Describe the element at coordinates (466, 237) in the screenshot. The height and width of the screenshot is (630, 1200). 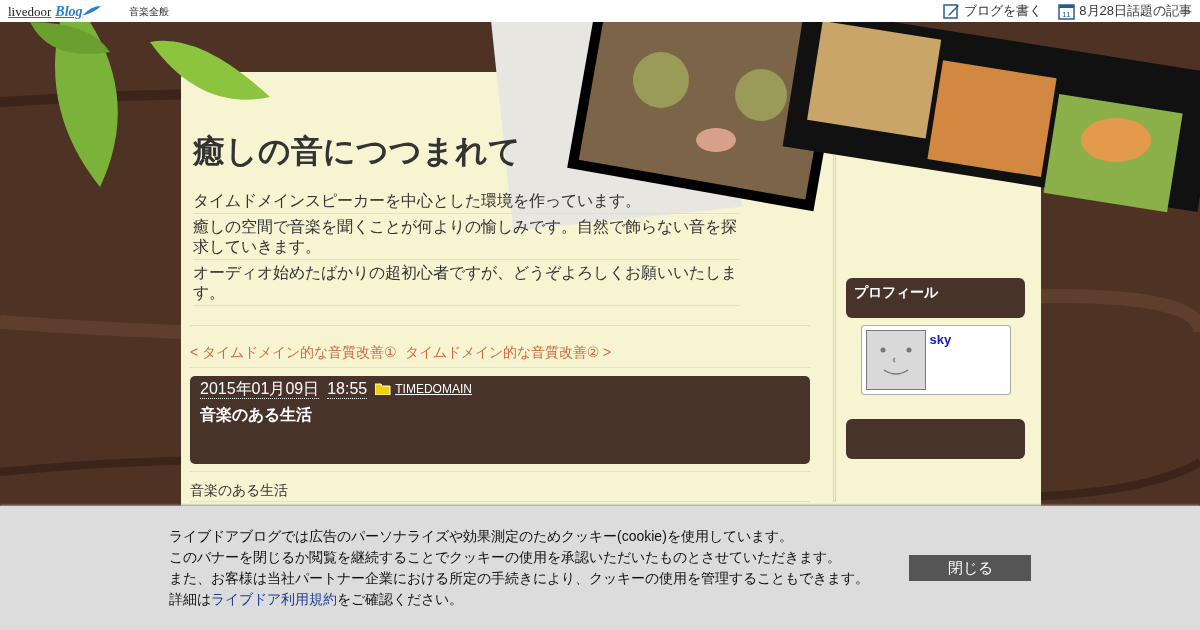
I see `blog-description: 癒しの空間で音楽を聞くことが何よりの愉しみです。自然で飾らない音を探求していきます。` at that location.